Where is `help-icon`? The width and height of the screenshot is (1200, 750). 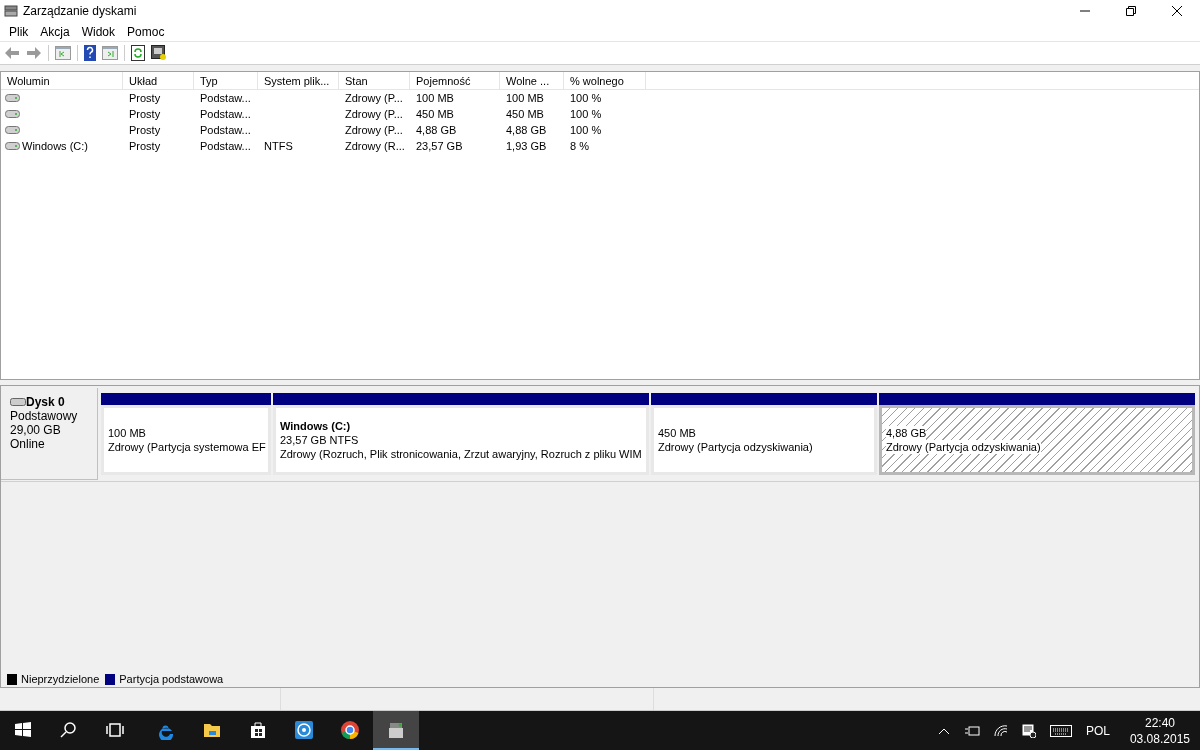 help-icon is located at coordinates (90, 53).